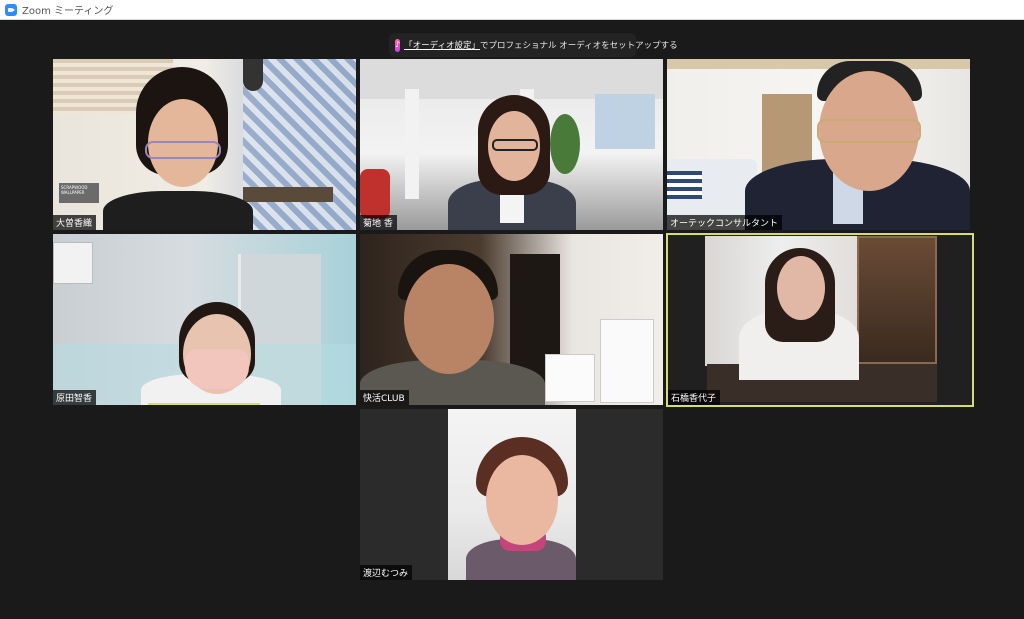 This screenshot has width=1024, height=619. I want to click on active-speaker-tile: 石橋香代子, so click(820, 320).